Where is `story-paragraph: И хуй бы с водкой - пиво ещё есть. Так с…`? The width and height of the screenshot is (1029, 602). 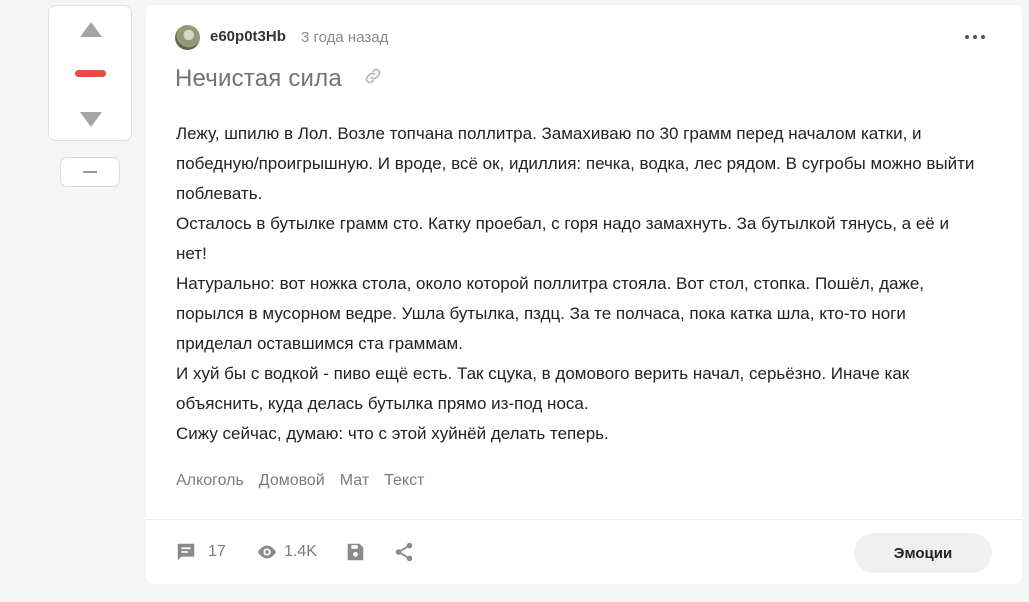 story-paragraph: И хуй бы с водкой - пиво ещё есть. Так с… is located at coordinates (543, 388).